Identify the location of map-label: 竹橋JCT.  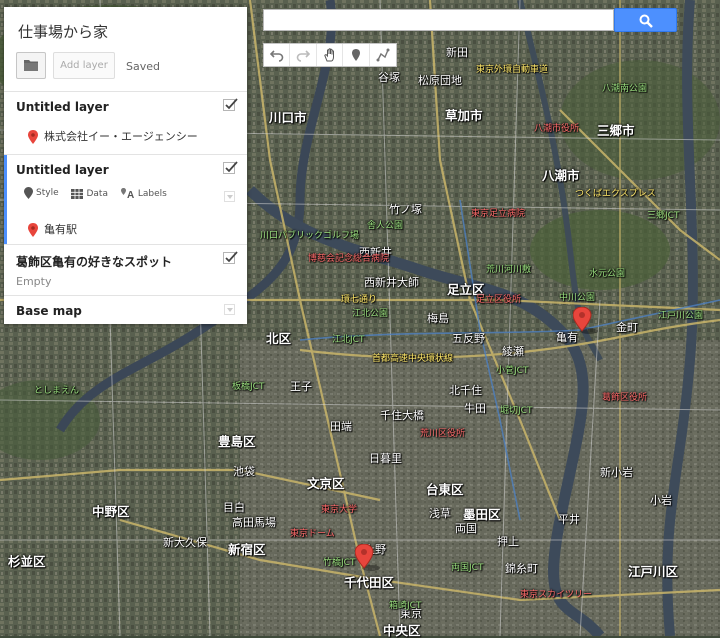
(339, 563).